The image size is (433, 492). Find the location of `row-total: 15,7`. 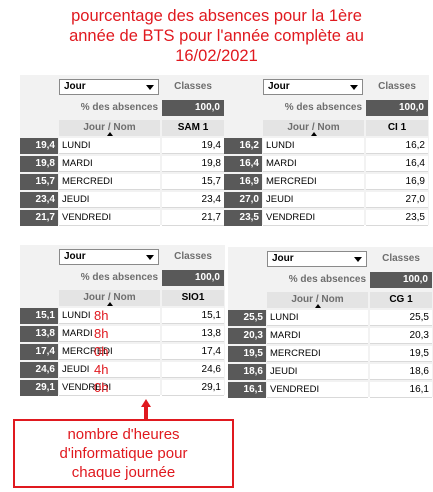

row-total: 15,7 is located at coordinates (39, 182).